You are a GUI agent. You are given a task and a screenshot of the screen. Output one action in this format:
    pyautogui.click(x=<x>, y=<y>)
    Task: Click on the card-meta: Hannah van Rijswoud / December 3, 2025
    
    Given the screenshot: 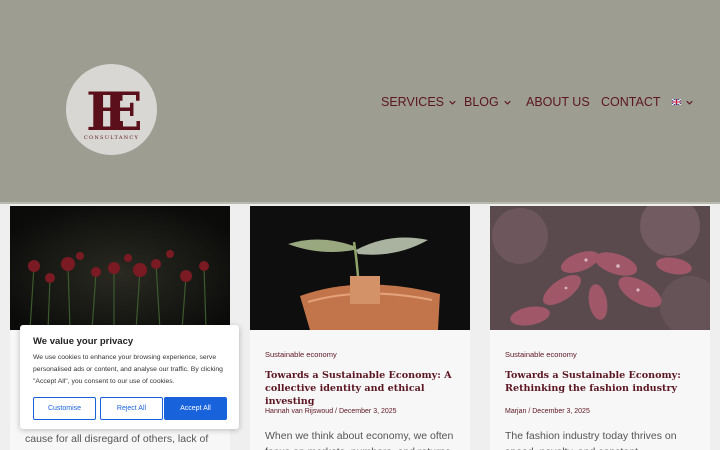 What is the action you would take?
    pyautogui.click(x=331, y=411)
    